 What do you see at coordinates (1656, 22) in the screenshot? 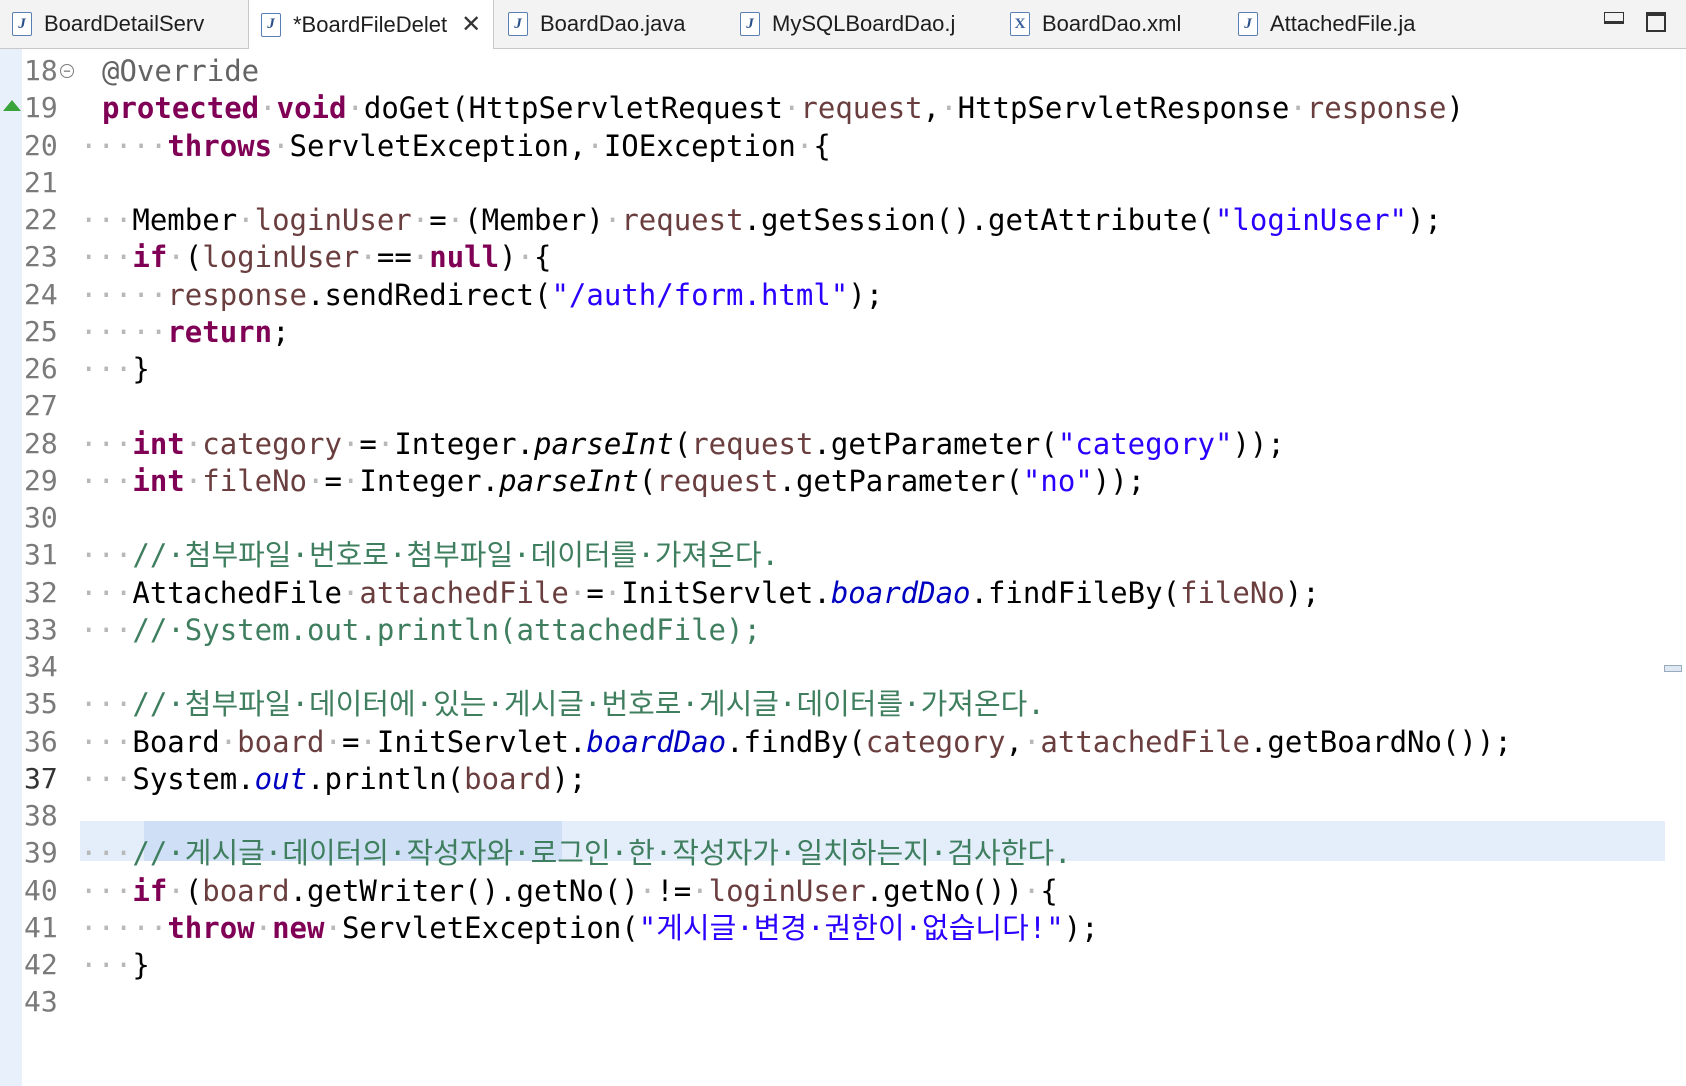
I see `maximize-icon` at bounding box center [1656, 22].